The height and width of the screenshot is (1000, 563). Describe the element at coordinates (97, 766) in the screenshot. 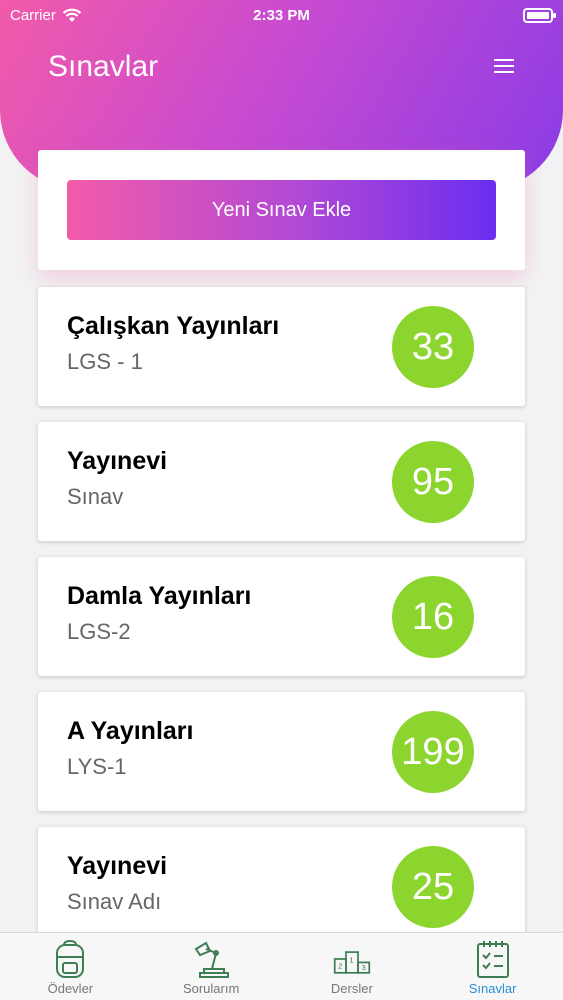

I see `exam-name: LYS-1` at that location.